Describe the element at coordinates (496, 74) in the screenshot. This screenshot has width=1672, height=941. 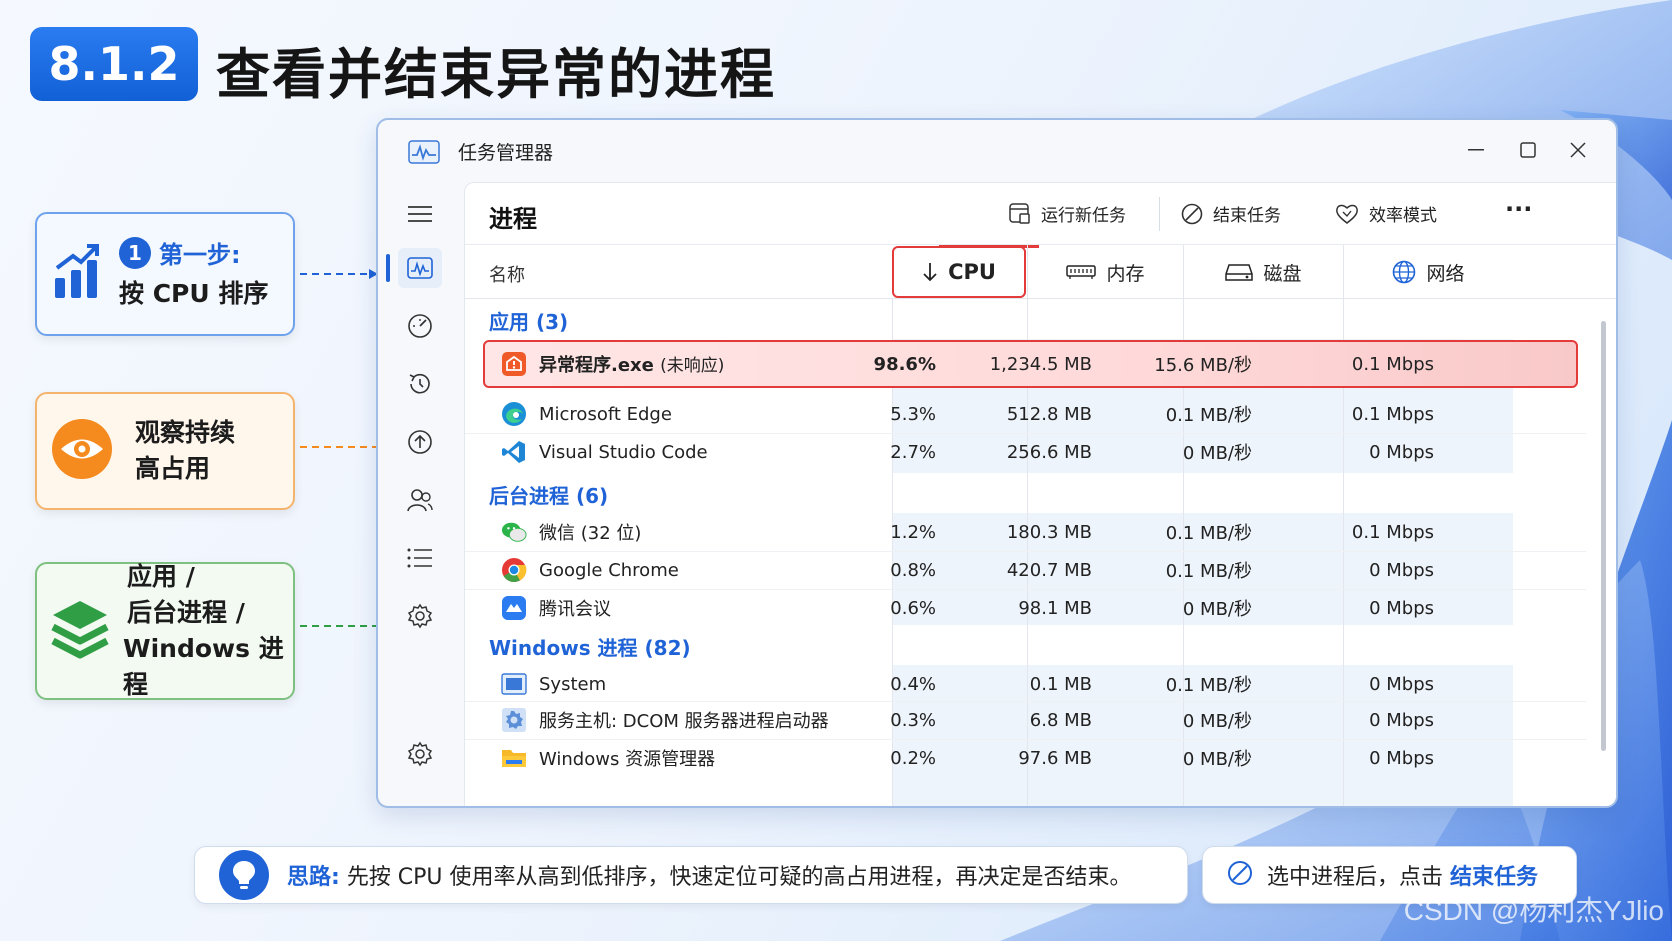
I see `page-title: 查看并结束异常的进程` at that location.